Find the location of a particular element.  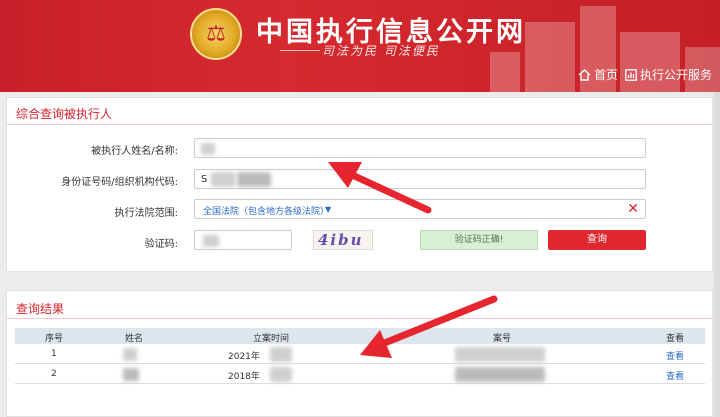

column-header-date: 立案时间 is located at coordinates (271, 339).